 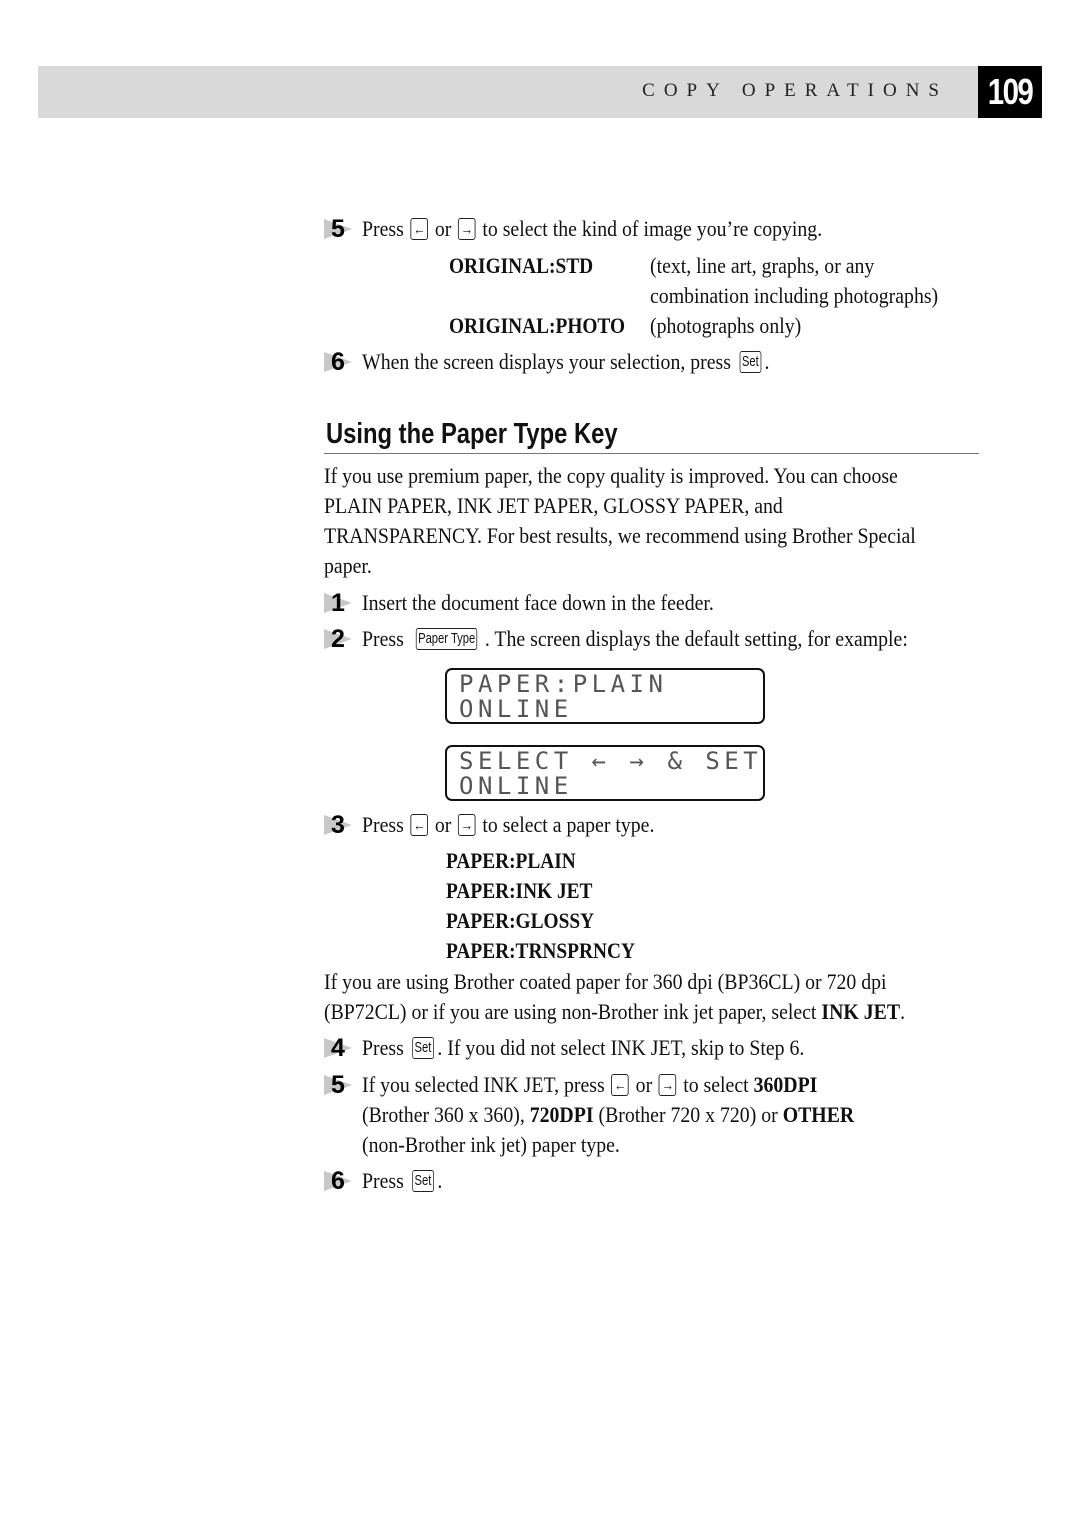 I want to click on lcd-line: SELECT ← → & SET, so click(x=611, y=761).